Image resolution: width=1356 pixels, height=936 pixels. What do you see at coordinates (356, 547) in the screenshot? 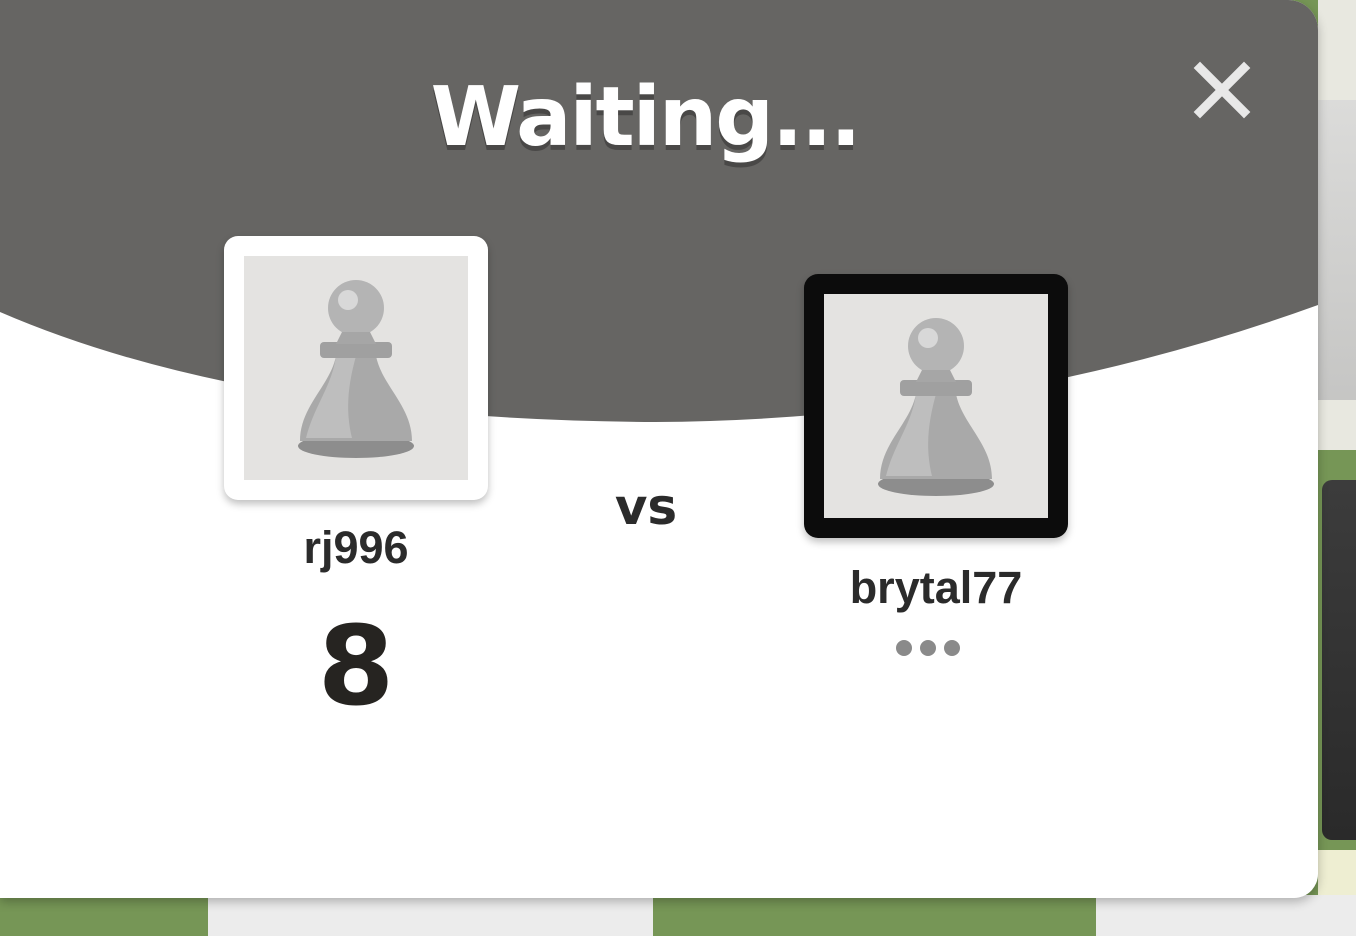
I see `player-name: rj996` at bounding box center [356, 547].